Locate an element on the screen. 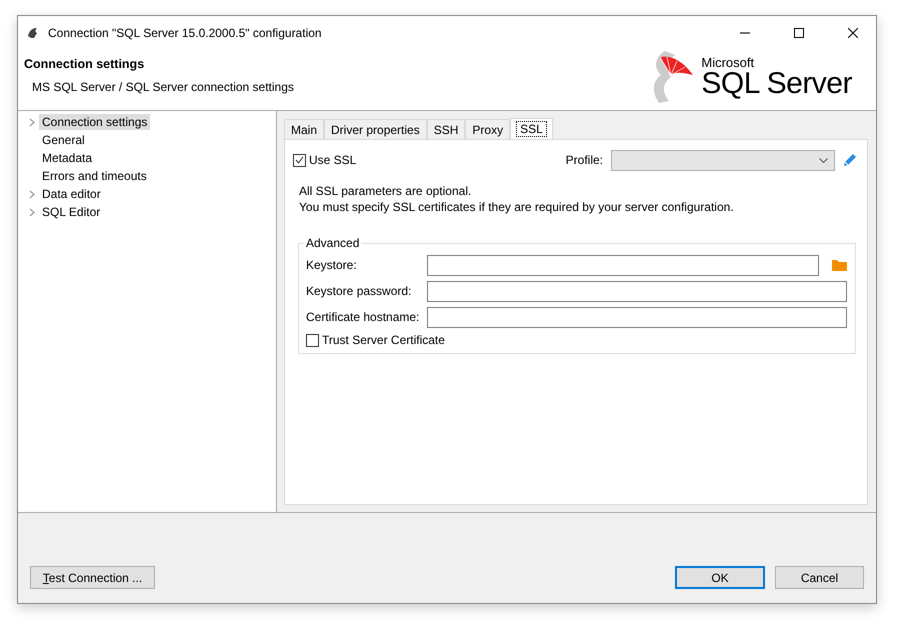 This screenshot has width=897, height=624. ok-button: OK is located at coordinates (720, 577).